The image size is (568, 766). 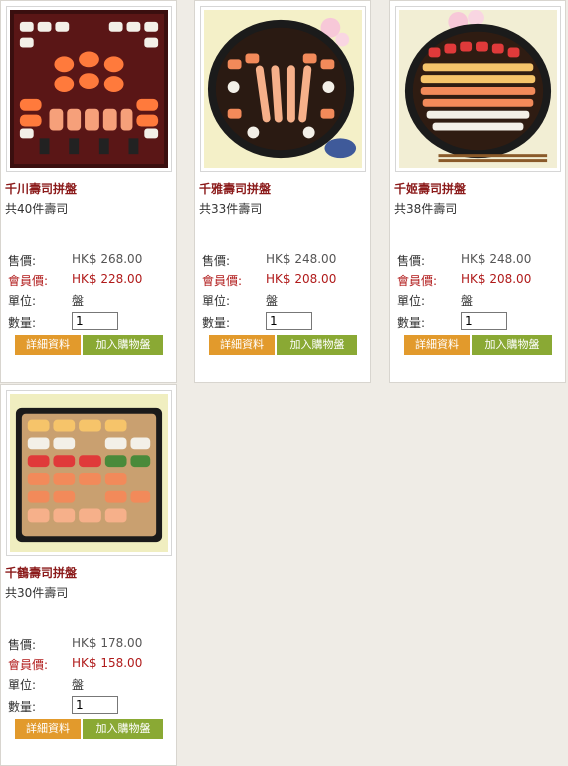 What do you see at coordinates (37, 593) in the screenshot?
I see `product-description: 共30件壽司` at bounding box center [37, 593].